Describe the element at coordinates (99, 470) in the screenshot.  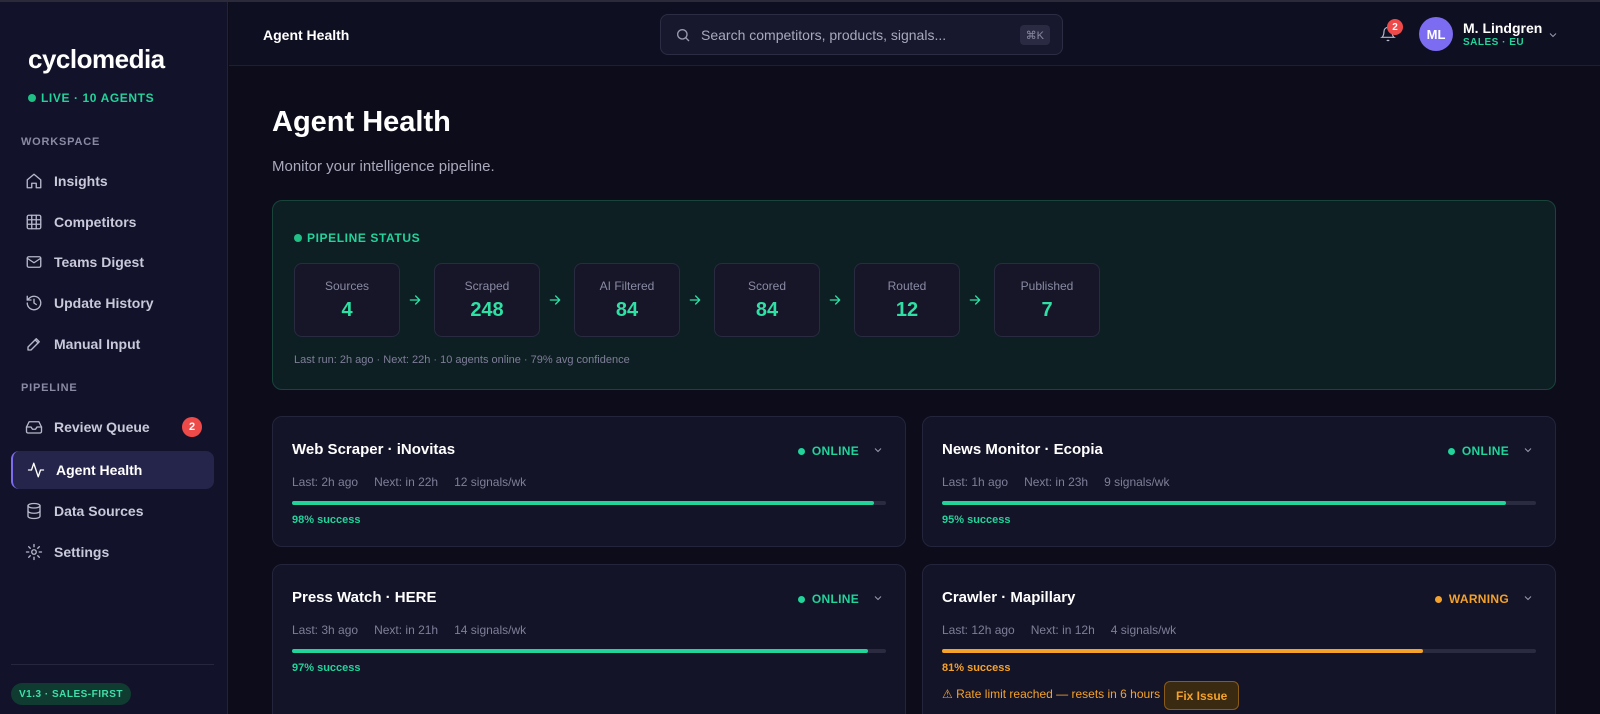
I see `sidebar-item-label: Agent Health` at that location.